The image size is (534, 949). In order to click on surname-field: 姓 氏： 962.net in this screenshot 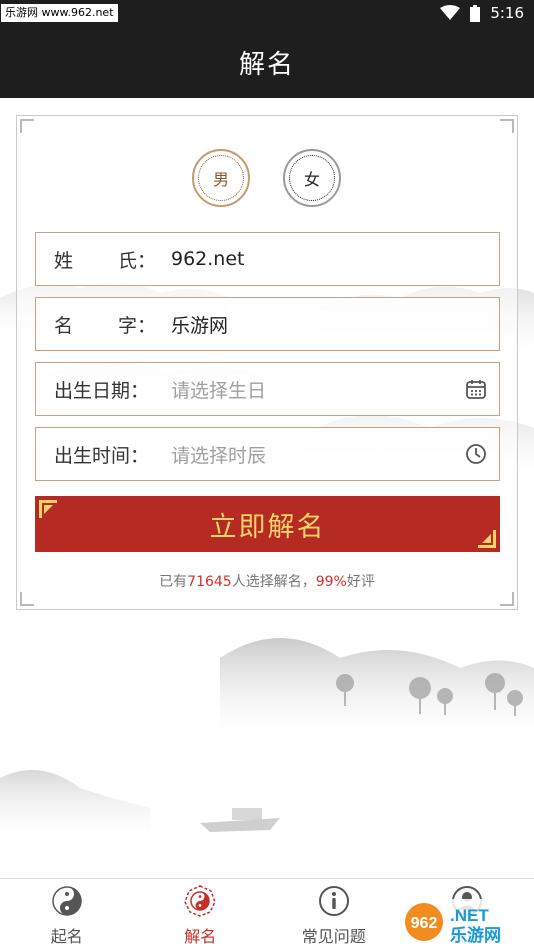, I will do `click(267, 259)`.